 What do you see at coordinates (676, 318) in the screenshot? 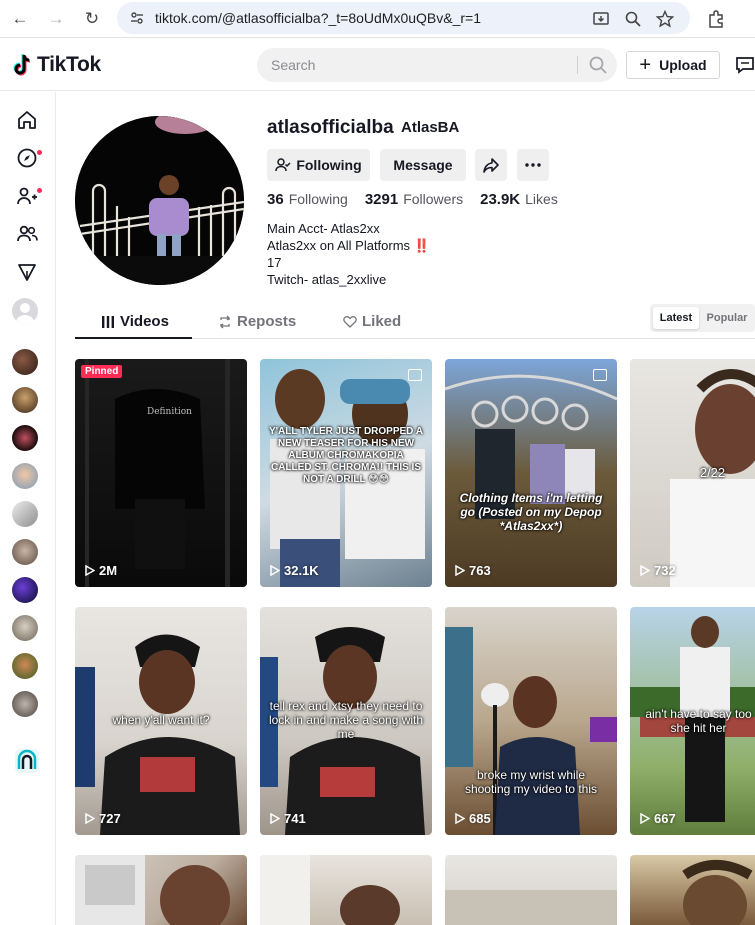
I see `sort-latest: Latest` at bounding box center [676, 318].